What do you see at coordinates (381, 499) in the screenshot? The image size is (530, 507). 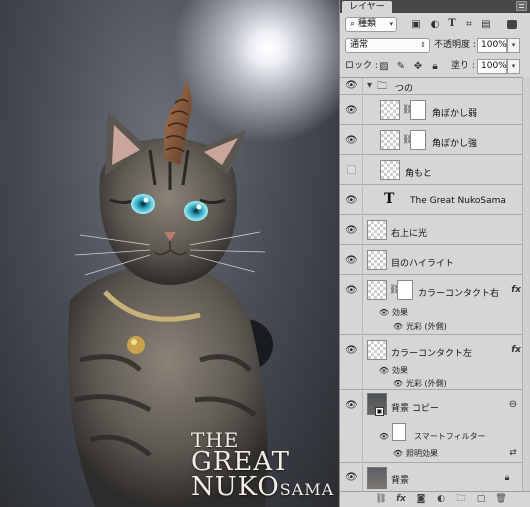 I see `link-layers-icon: ⛓︎` at bounding box center [381, 499].